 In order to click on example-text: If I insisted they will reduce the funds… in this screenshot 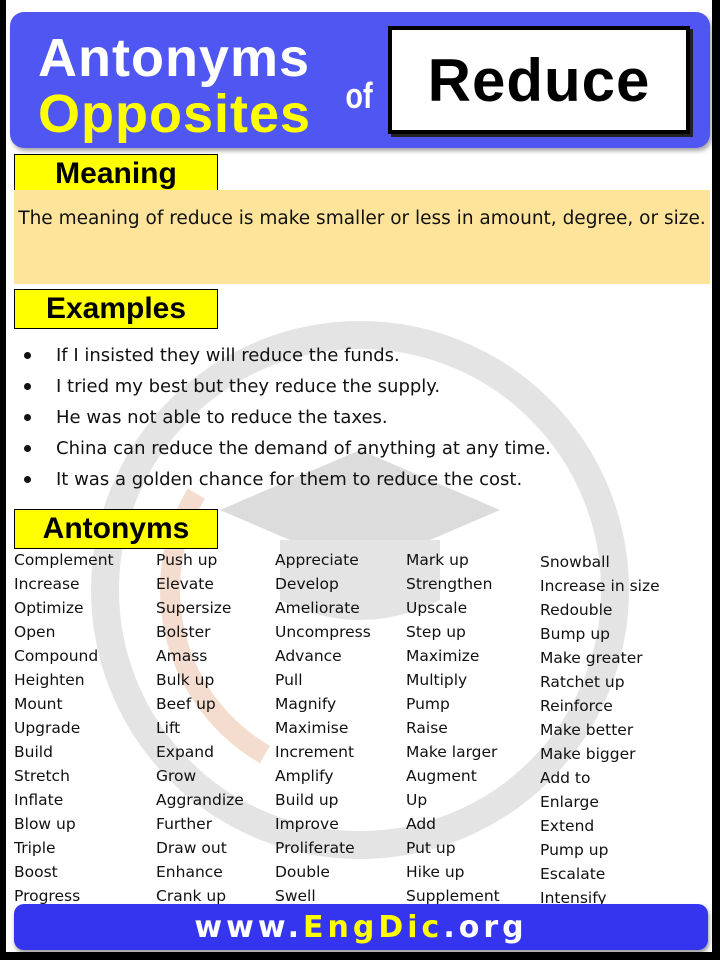, I will do `click(228, 355)`.